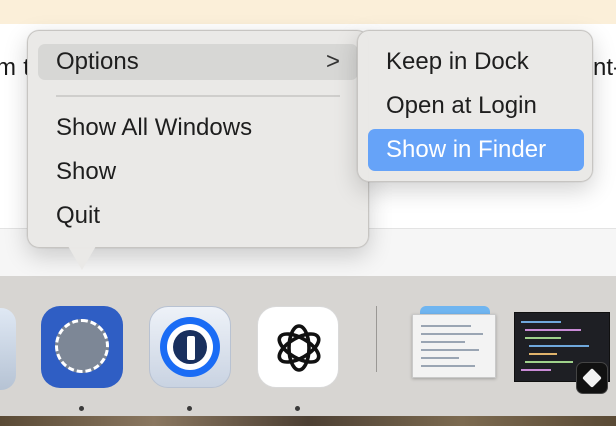 The width and height of the screenshot is (616, 426). Describe the element at coordinates (298, 347) in the screenshot. I see `chatgpt-app-icon` at that location.